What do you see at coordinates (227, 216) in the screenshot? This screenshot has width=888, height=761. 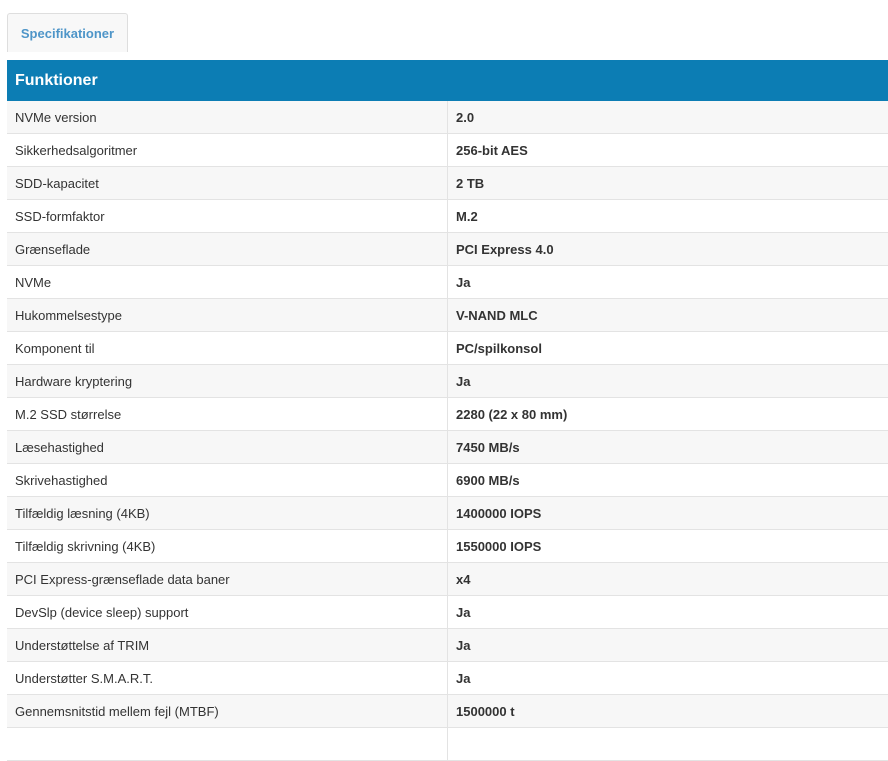 I see `spec-label: SSD-formfaktor` at bounding box center [227, 216].